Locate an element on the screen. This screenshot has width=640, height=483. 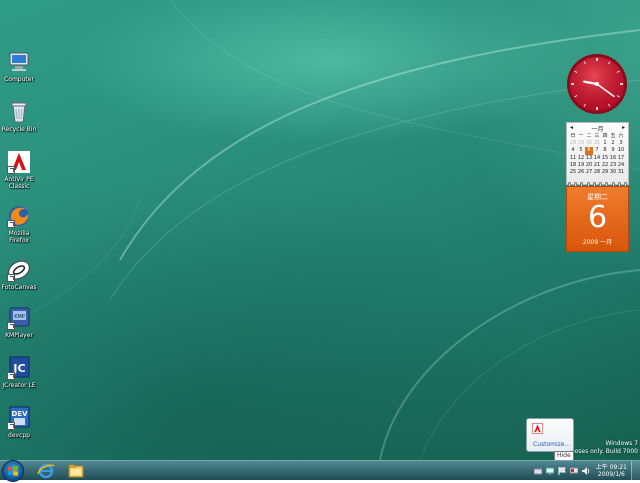
clock-gadget is located at coordinates (597, 84).